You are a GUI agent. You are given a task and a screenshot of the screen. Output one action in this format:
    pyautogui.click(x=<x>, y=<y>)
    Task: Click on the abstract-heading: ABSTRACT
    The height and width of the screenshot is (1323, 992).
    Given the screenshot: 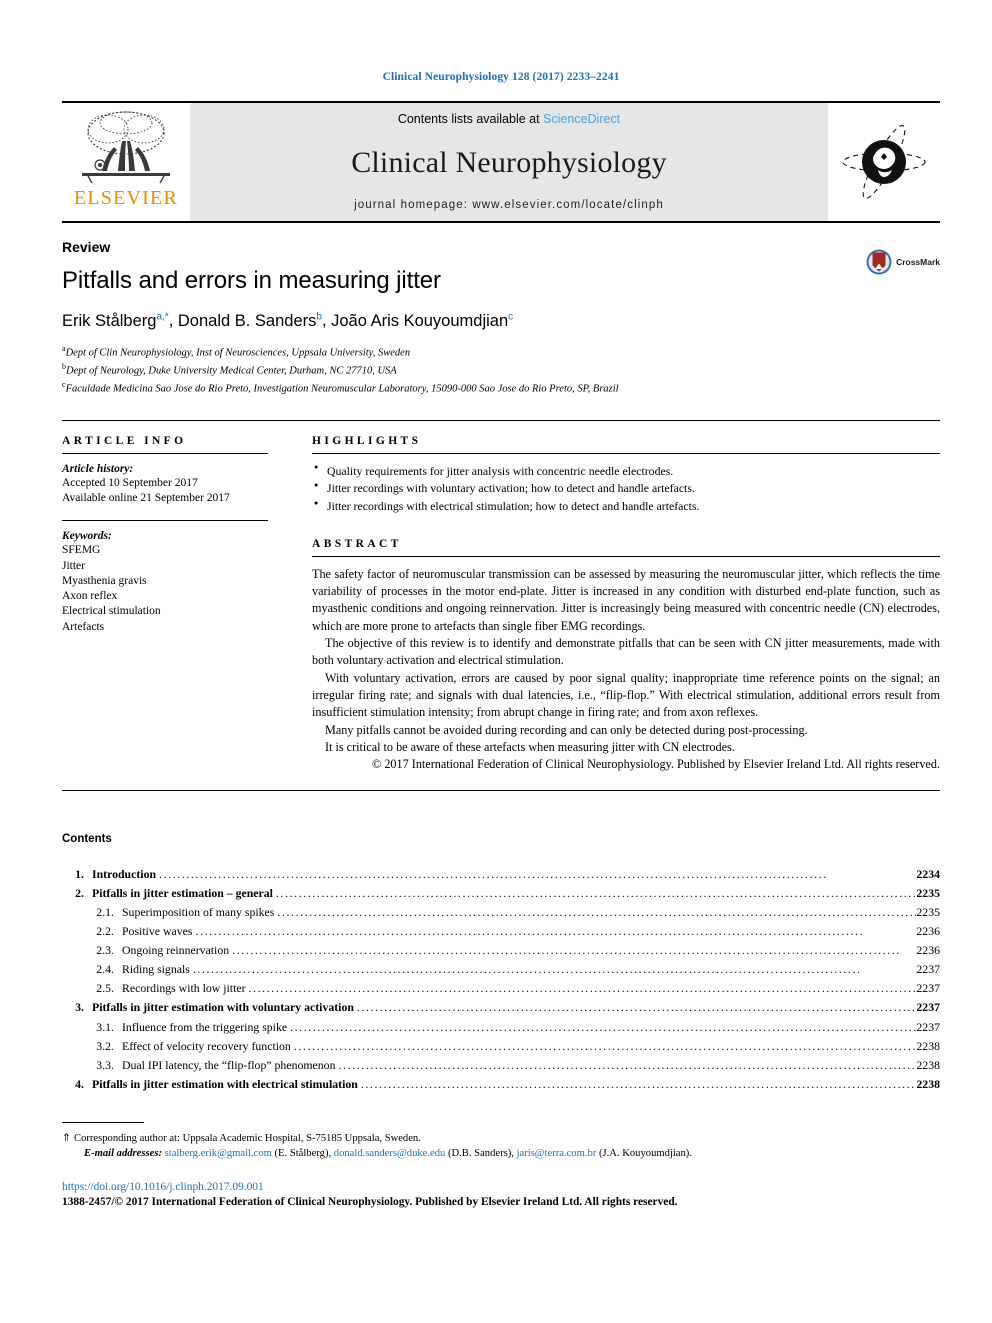 What is the action you would take?
    pyautogui.click(x=357, y=543)
    